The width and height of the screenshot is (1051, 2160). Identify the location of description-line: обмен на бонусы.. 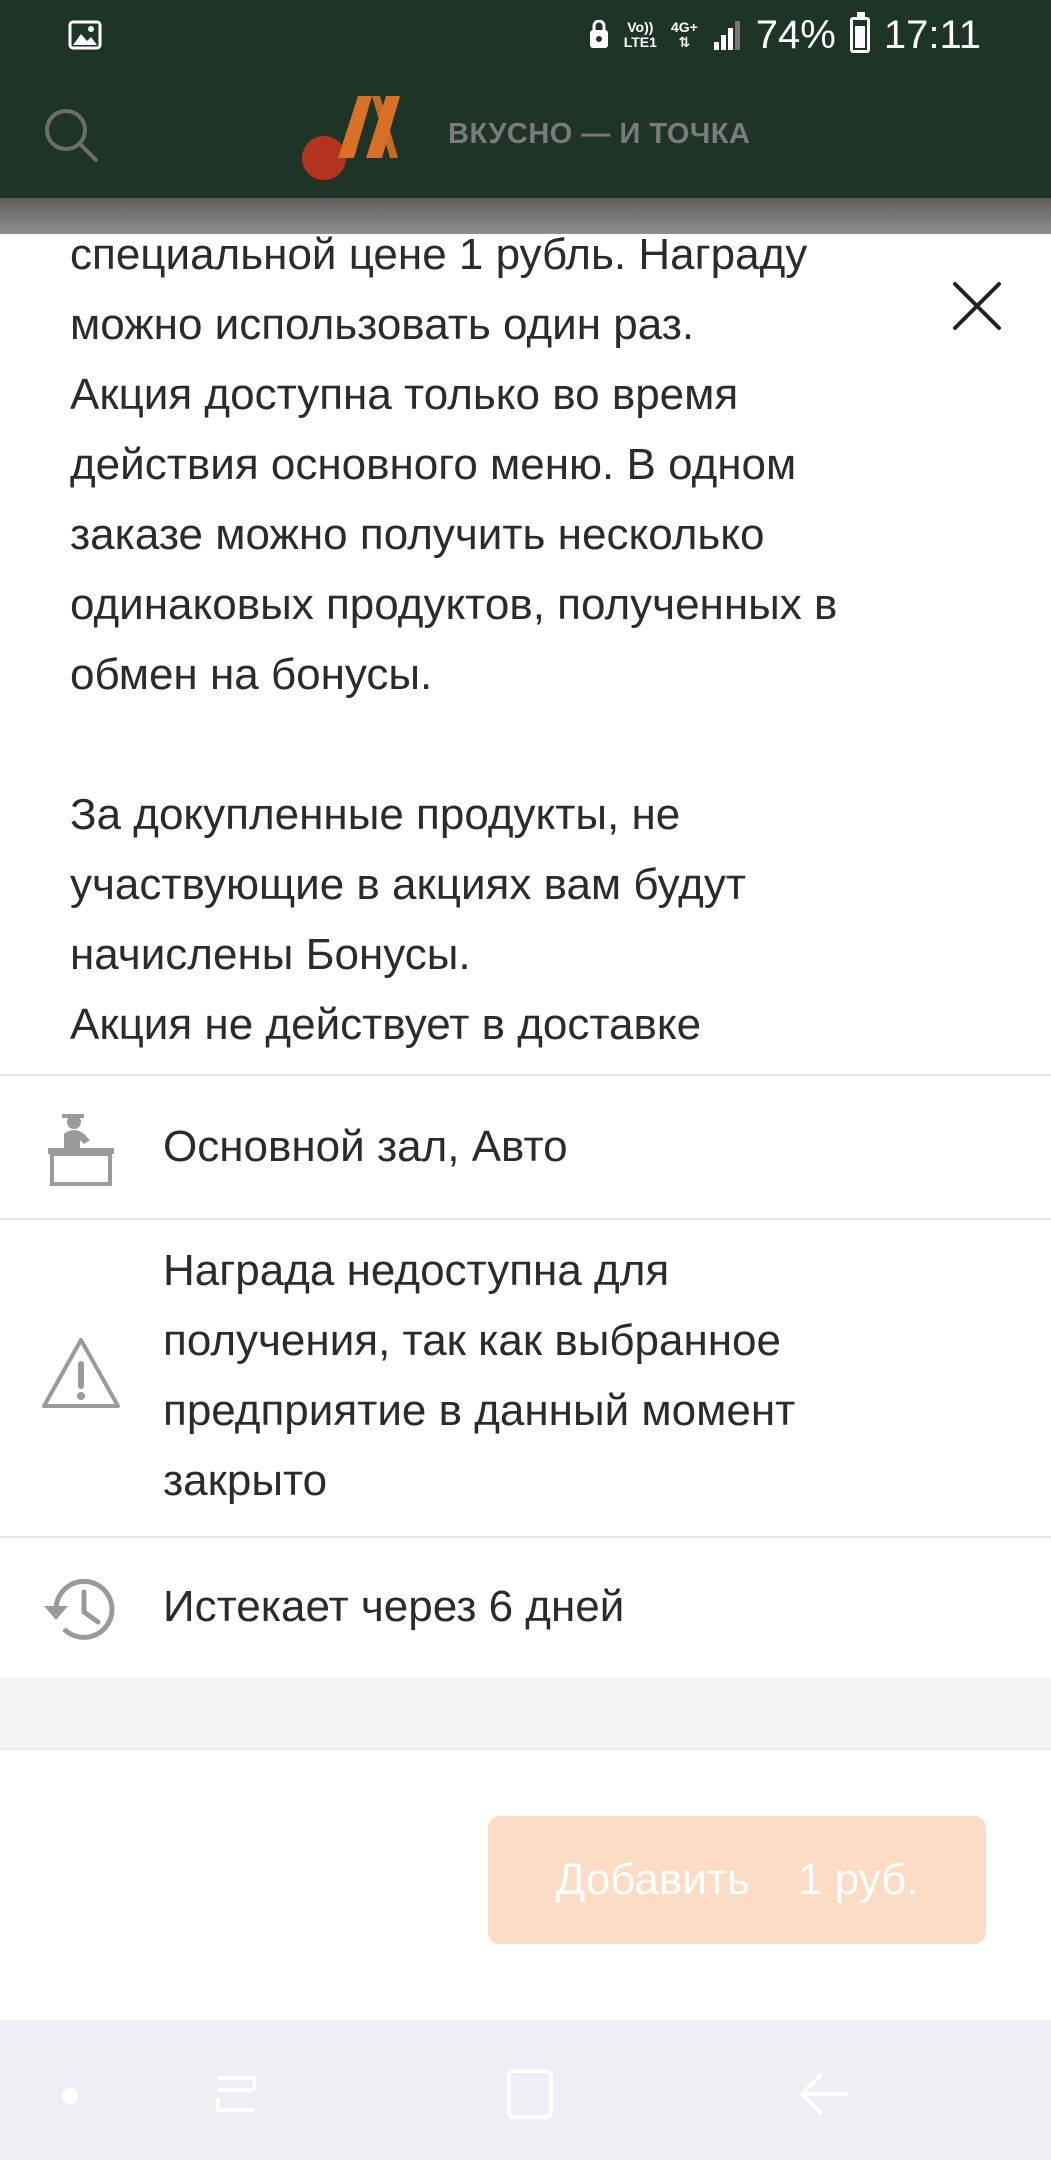
(251, 674).